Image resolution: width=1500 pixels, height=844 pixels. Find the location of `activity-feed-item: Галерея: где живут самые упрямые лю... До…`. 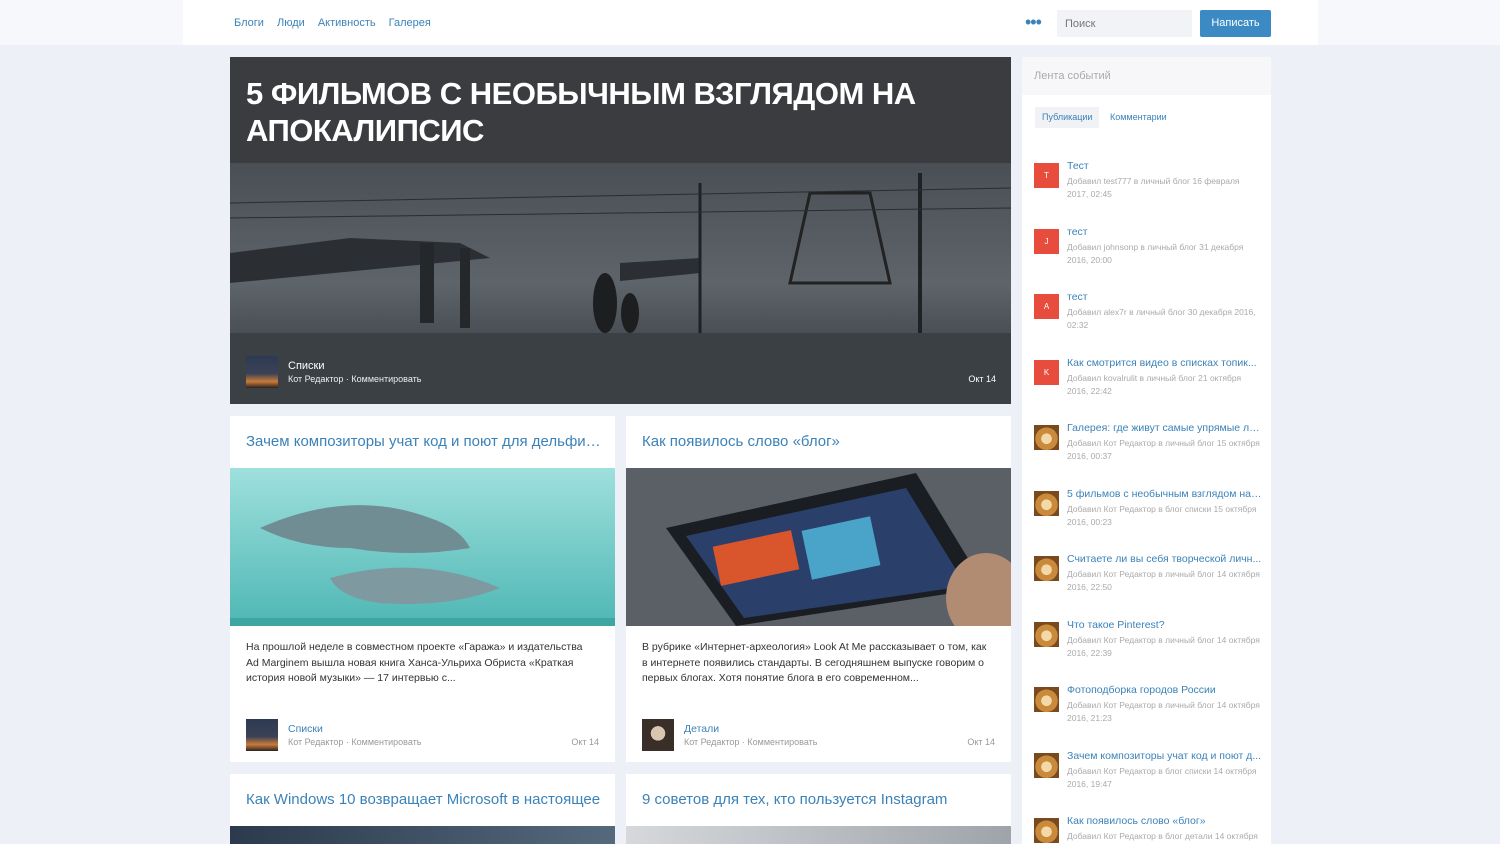

activity-feed-item: Галерея: где живут самые упрямые лю... До… is located at coordinates (1149, 451).